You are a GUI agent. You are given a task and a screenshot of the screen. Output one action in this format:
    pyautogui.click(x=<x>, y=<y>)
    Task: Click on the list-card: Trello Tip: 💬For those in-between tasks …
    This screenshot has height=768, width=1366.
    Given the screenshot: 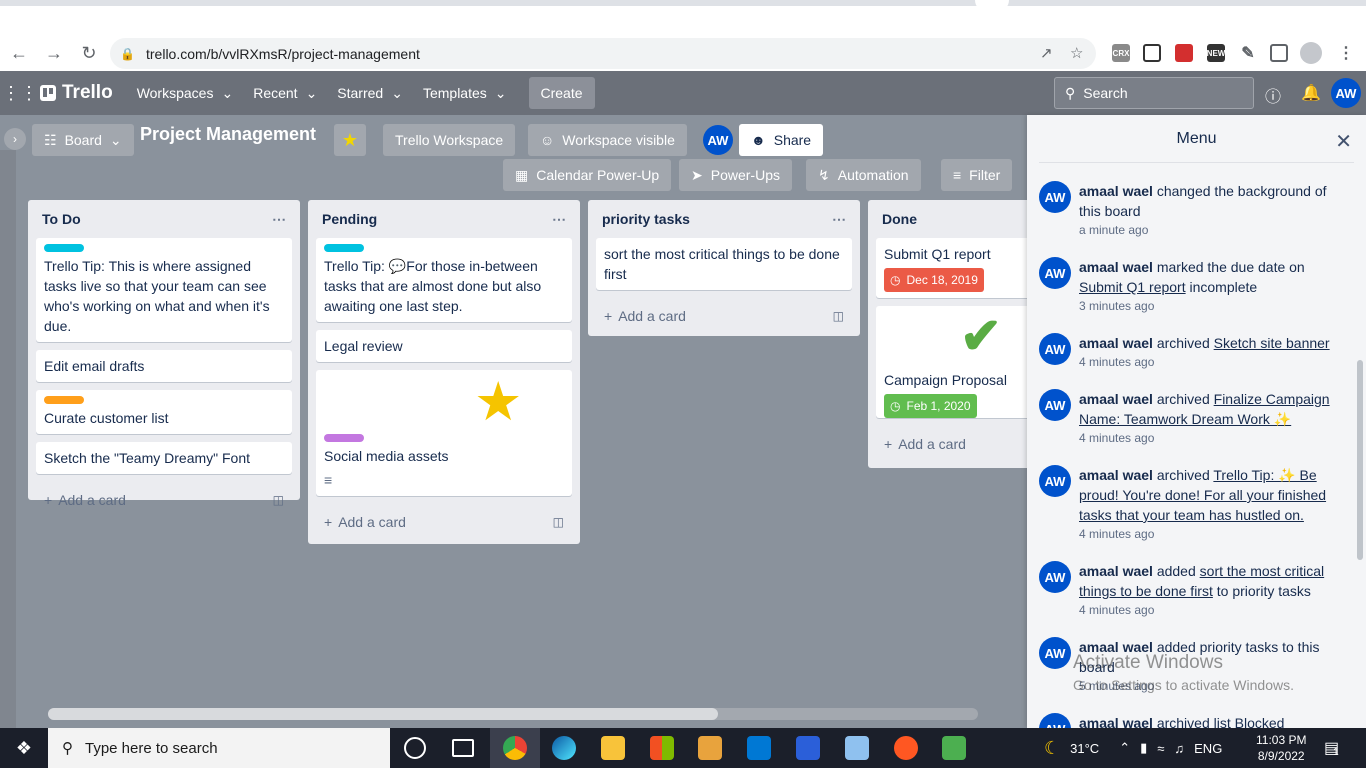 What is the action you would take?
    pyautogui.click(x=444, y=280)
    